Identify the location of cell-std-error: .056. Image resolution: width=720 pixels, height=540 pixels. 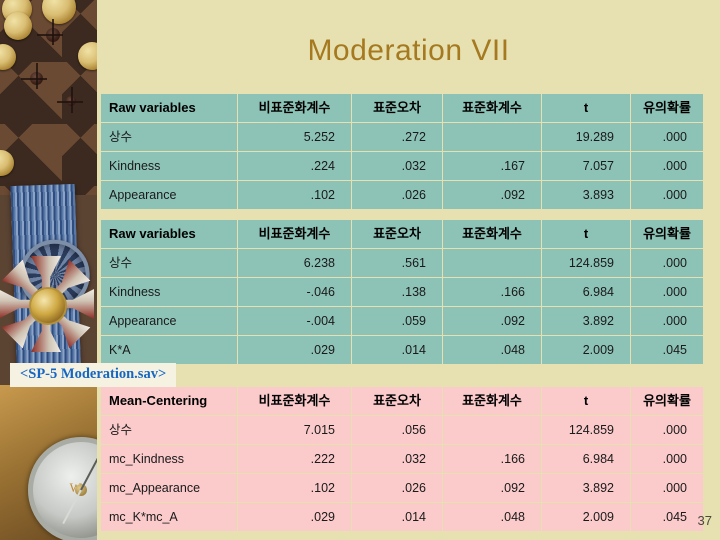
(397, 430).